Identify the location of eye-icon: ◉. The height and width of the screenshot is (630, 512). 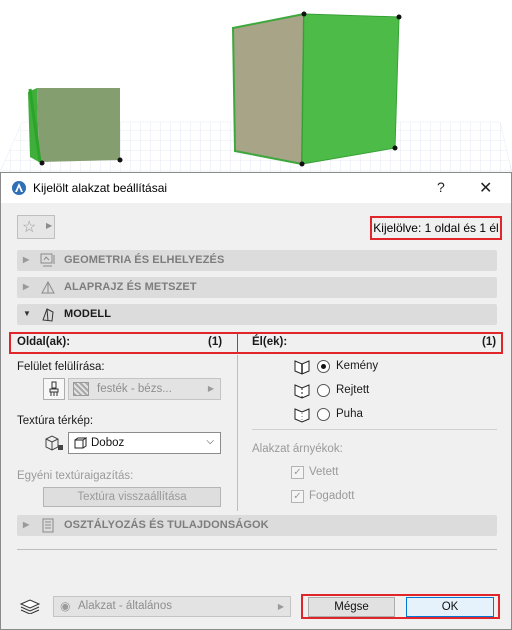
(65, 606).